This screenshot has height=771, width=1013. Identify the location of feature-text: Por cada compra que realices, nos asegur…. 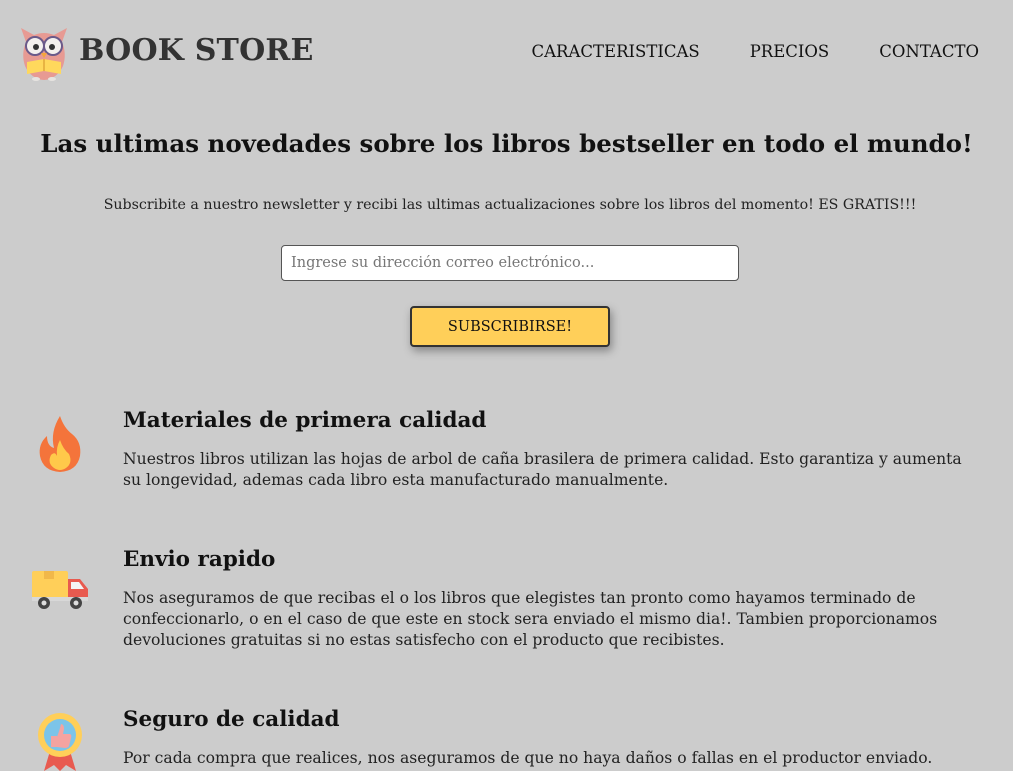
(528, 758).